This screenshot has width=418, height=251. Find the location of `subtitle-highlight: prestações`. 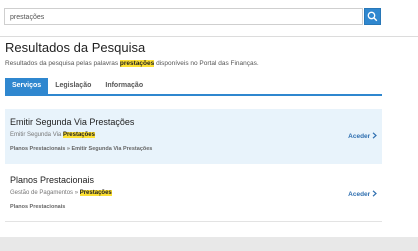

subtitle-highlight: prestações is located at coordinates (137, 63).